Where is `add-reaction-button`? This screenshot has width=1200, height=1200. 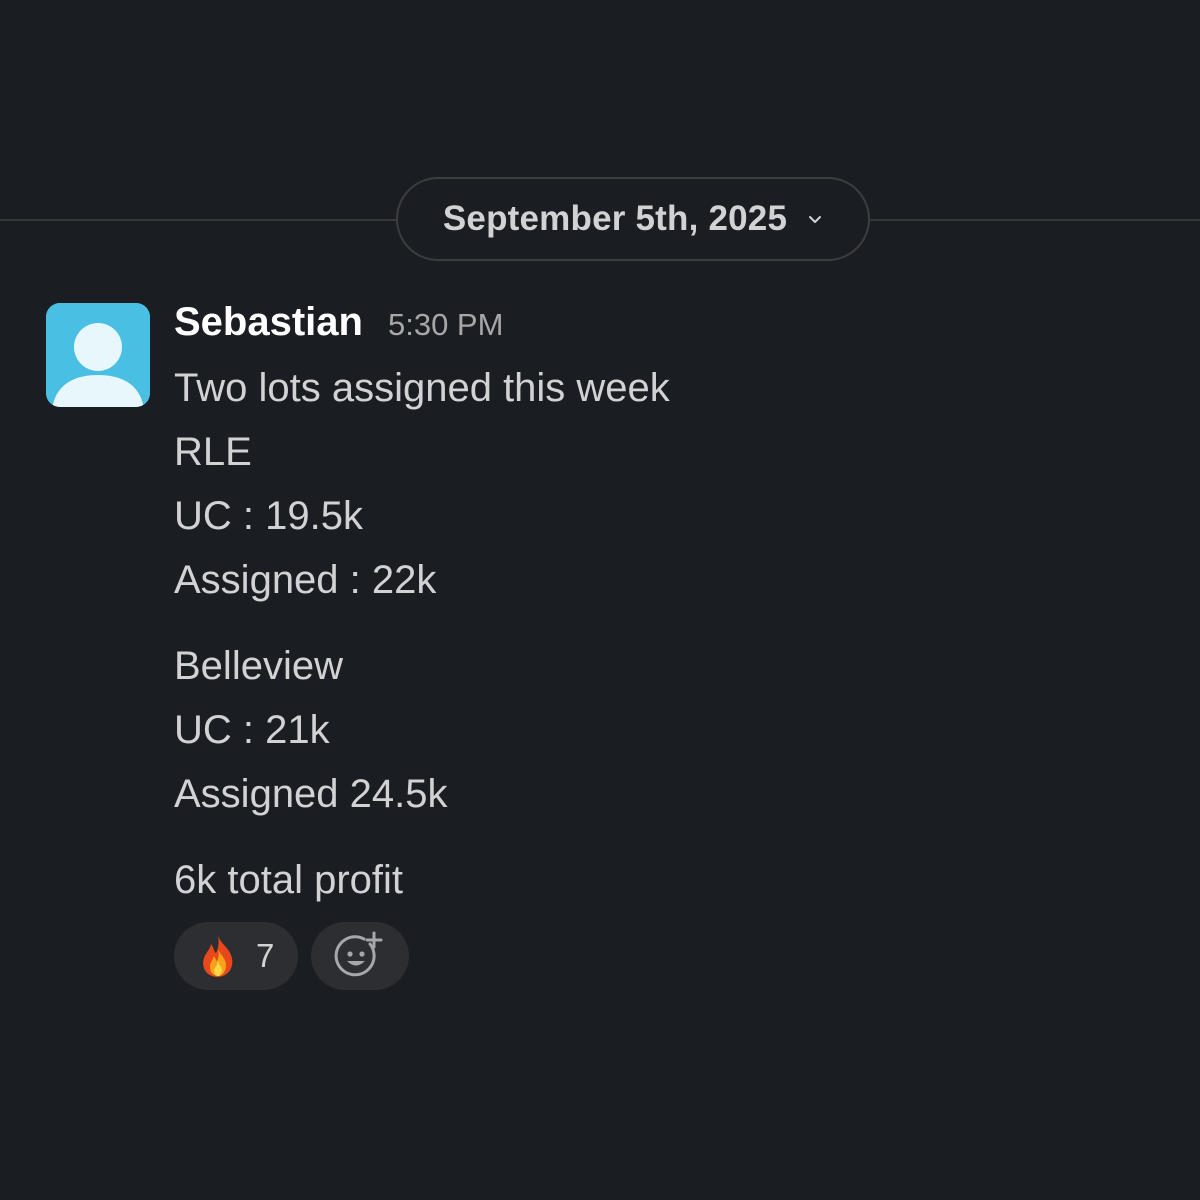
add-reaction-button is located at coordinates (360, 956).